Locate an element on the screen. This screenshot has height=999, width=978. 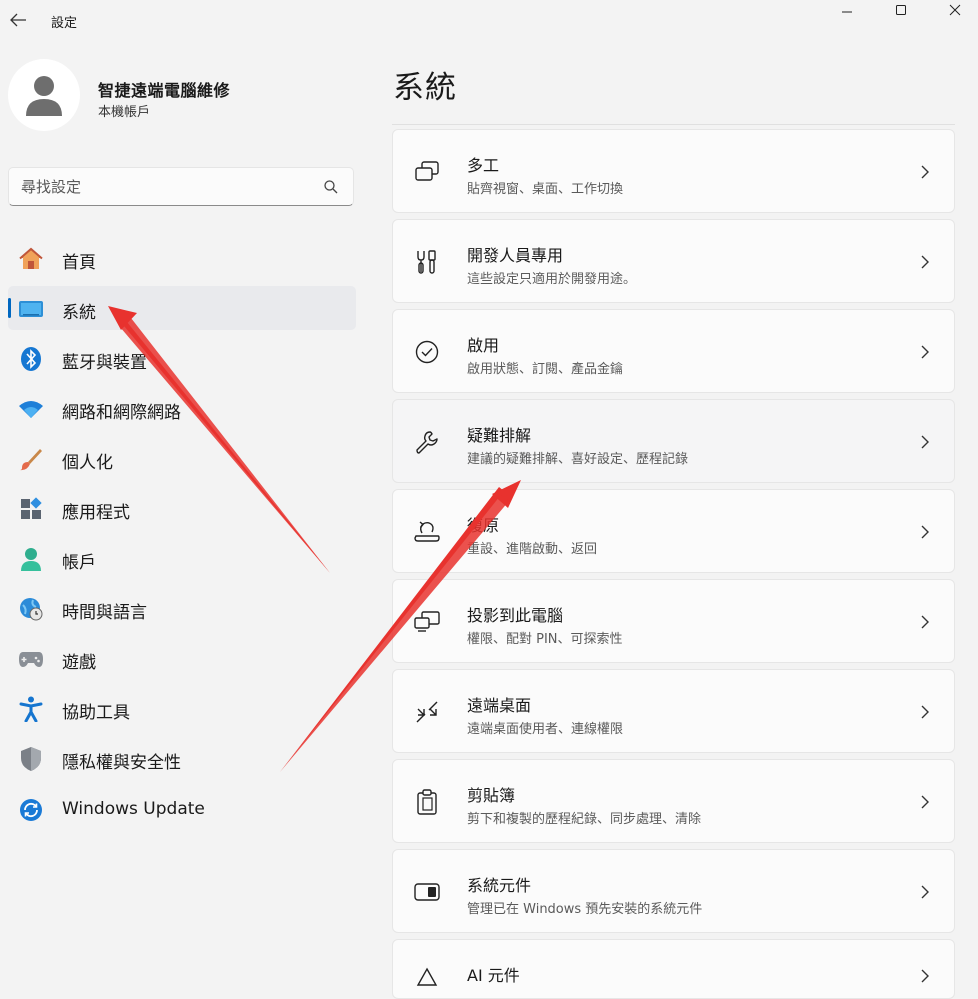
back-button is located at coordinates (18, 20).